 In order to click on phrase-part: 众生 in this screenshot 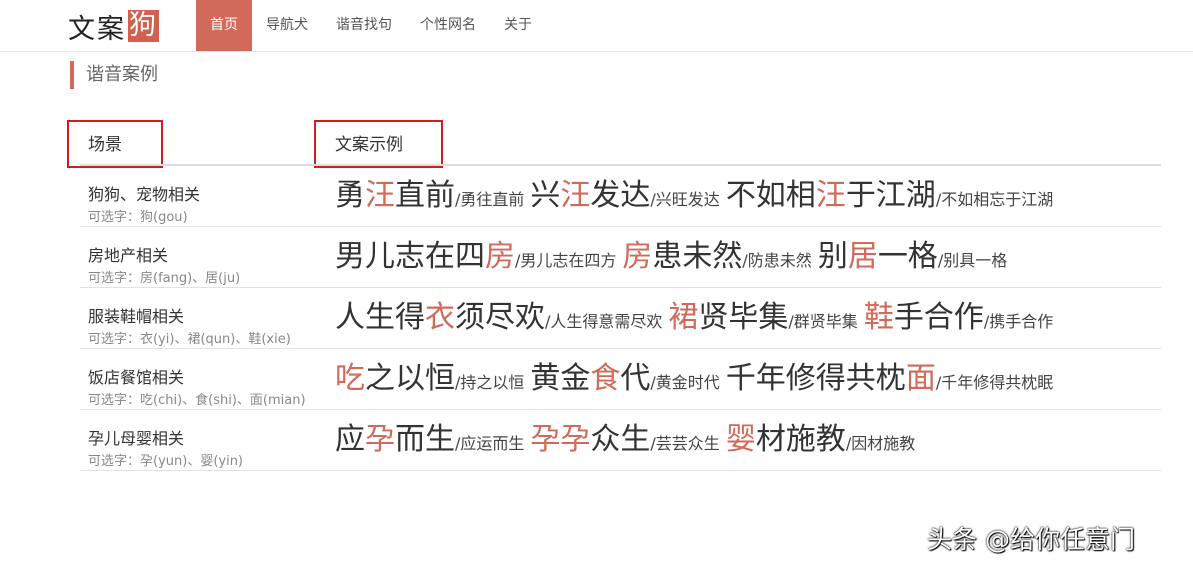, I will do `click(620, 439)`.